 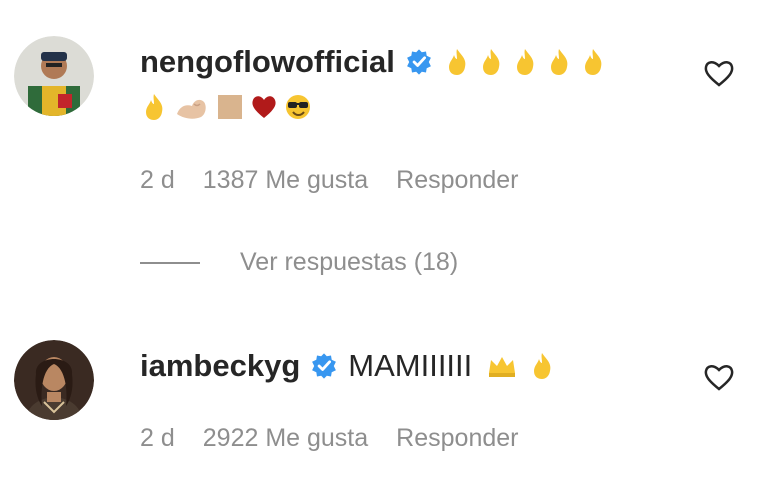 What do you see at coordinates (170, 262) in the screenshot?
I see `replies-divider` at bounding box center [170, 262].